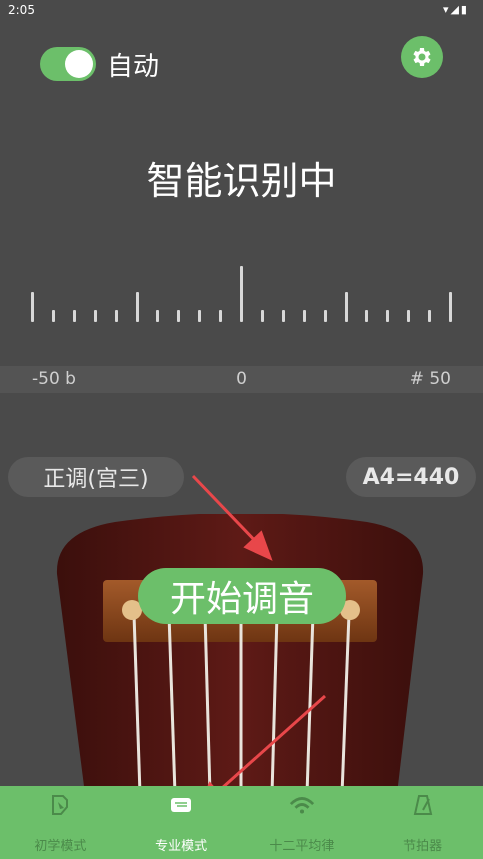  I want to click on auto-label: 自动, so click(133, 67).